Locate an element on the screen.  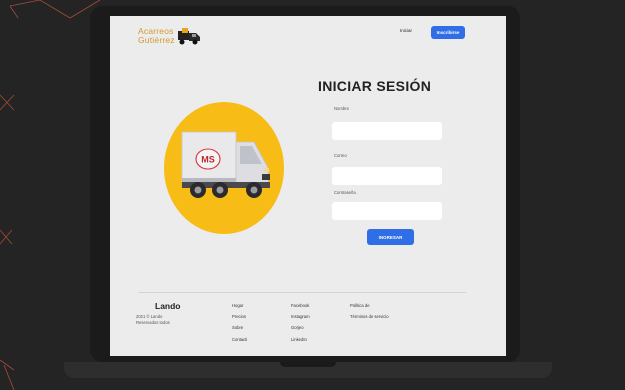
name-label: Nombre is located at coordinates (341, 108).